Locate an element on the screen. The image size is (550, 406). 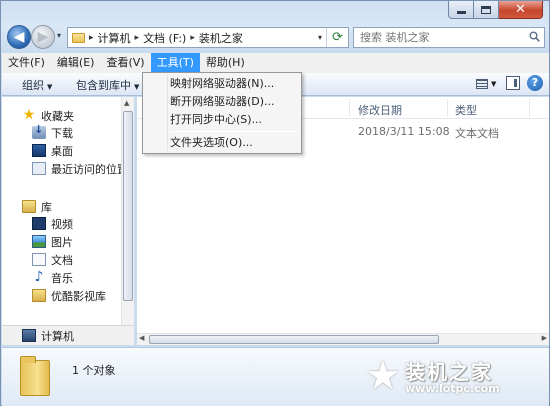
address-dropdown: ▾ is located at coordinates (320, 37).